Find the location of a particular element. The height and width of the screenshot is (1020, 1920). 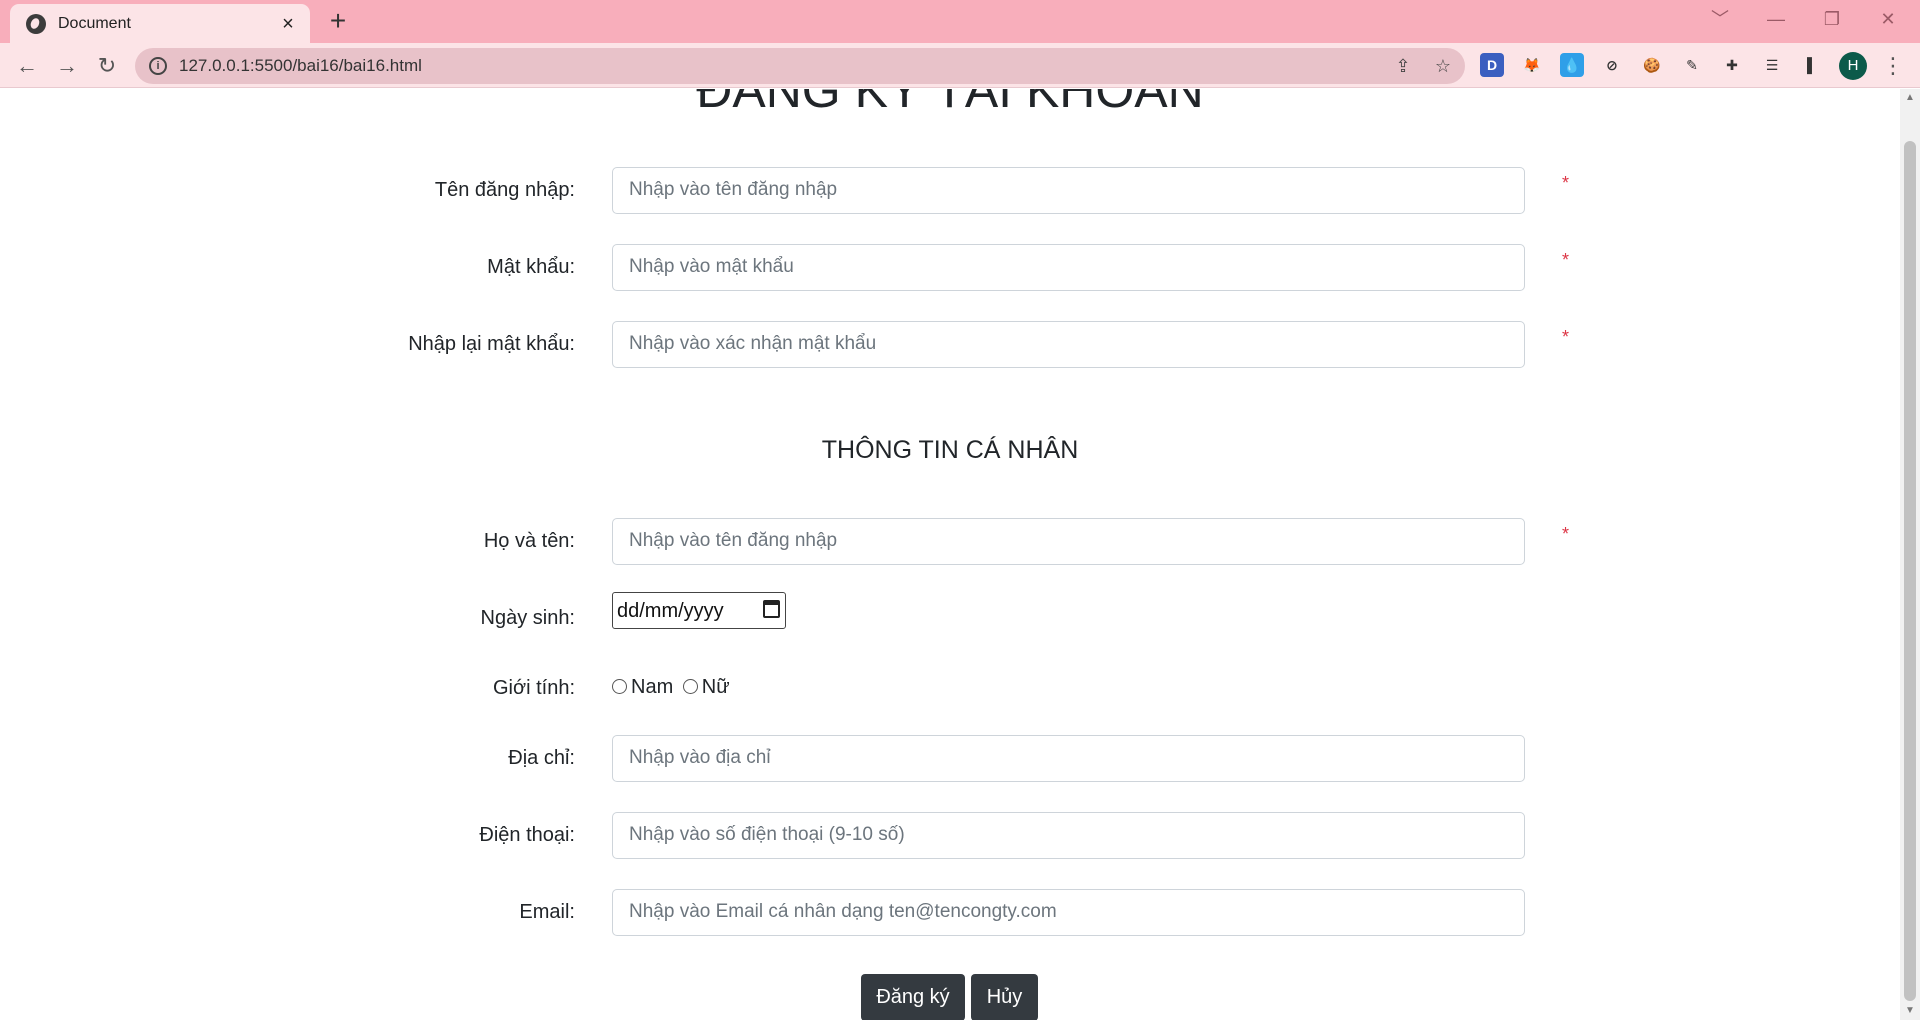

scroll-down-icon: ▼ is located at coordinates (1910, 1011).